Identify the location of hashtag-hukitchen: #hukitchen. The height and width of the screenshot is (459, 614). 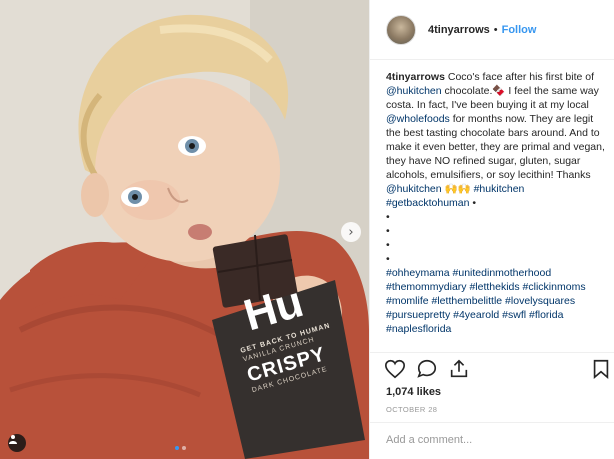
(499, 189).